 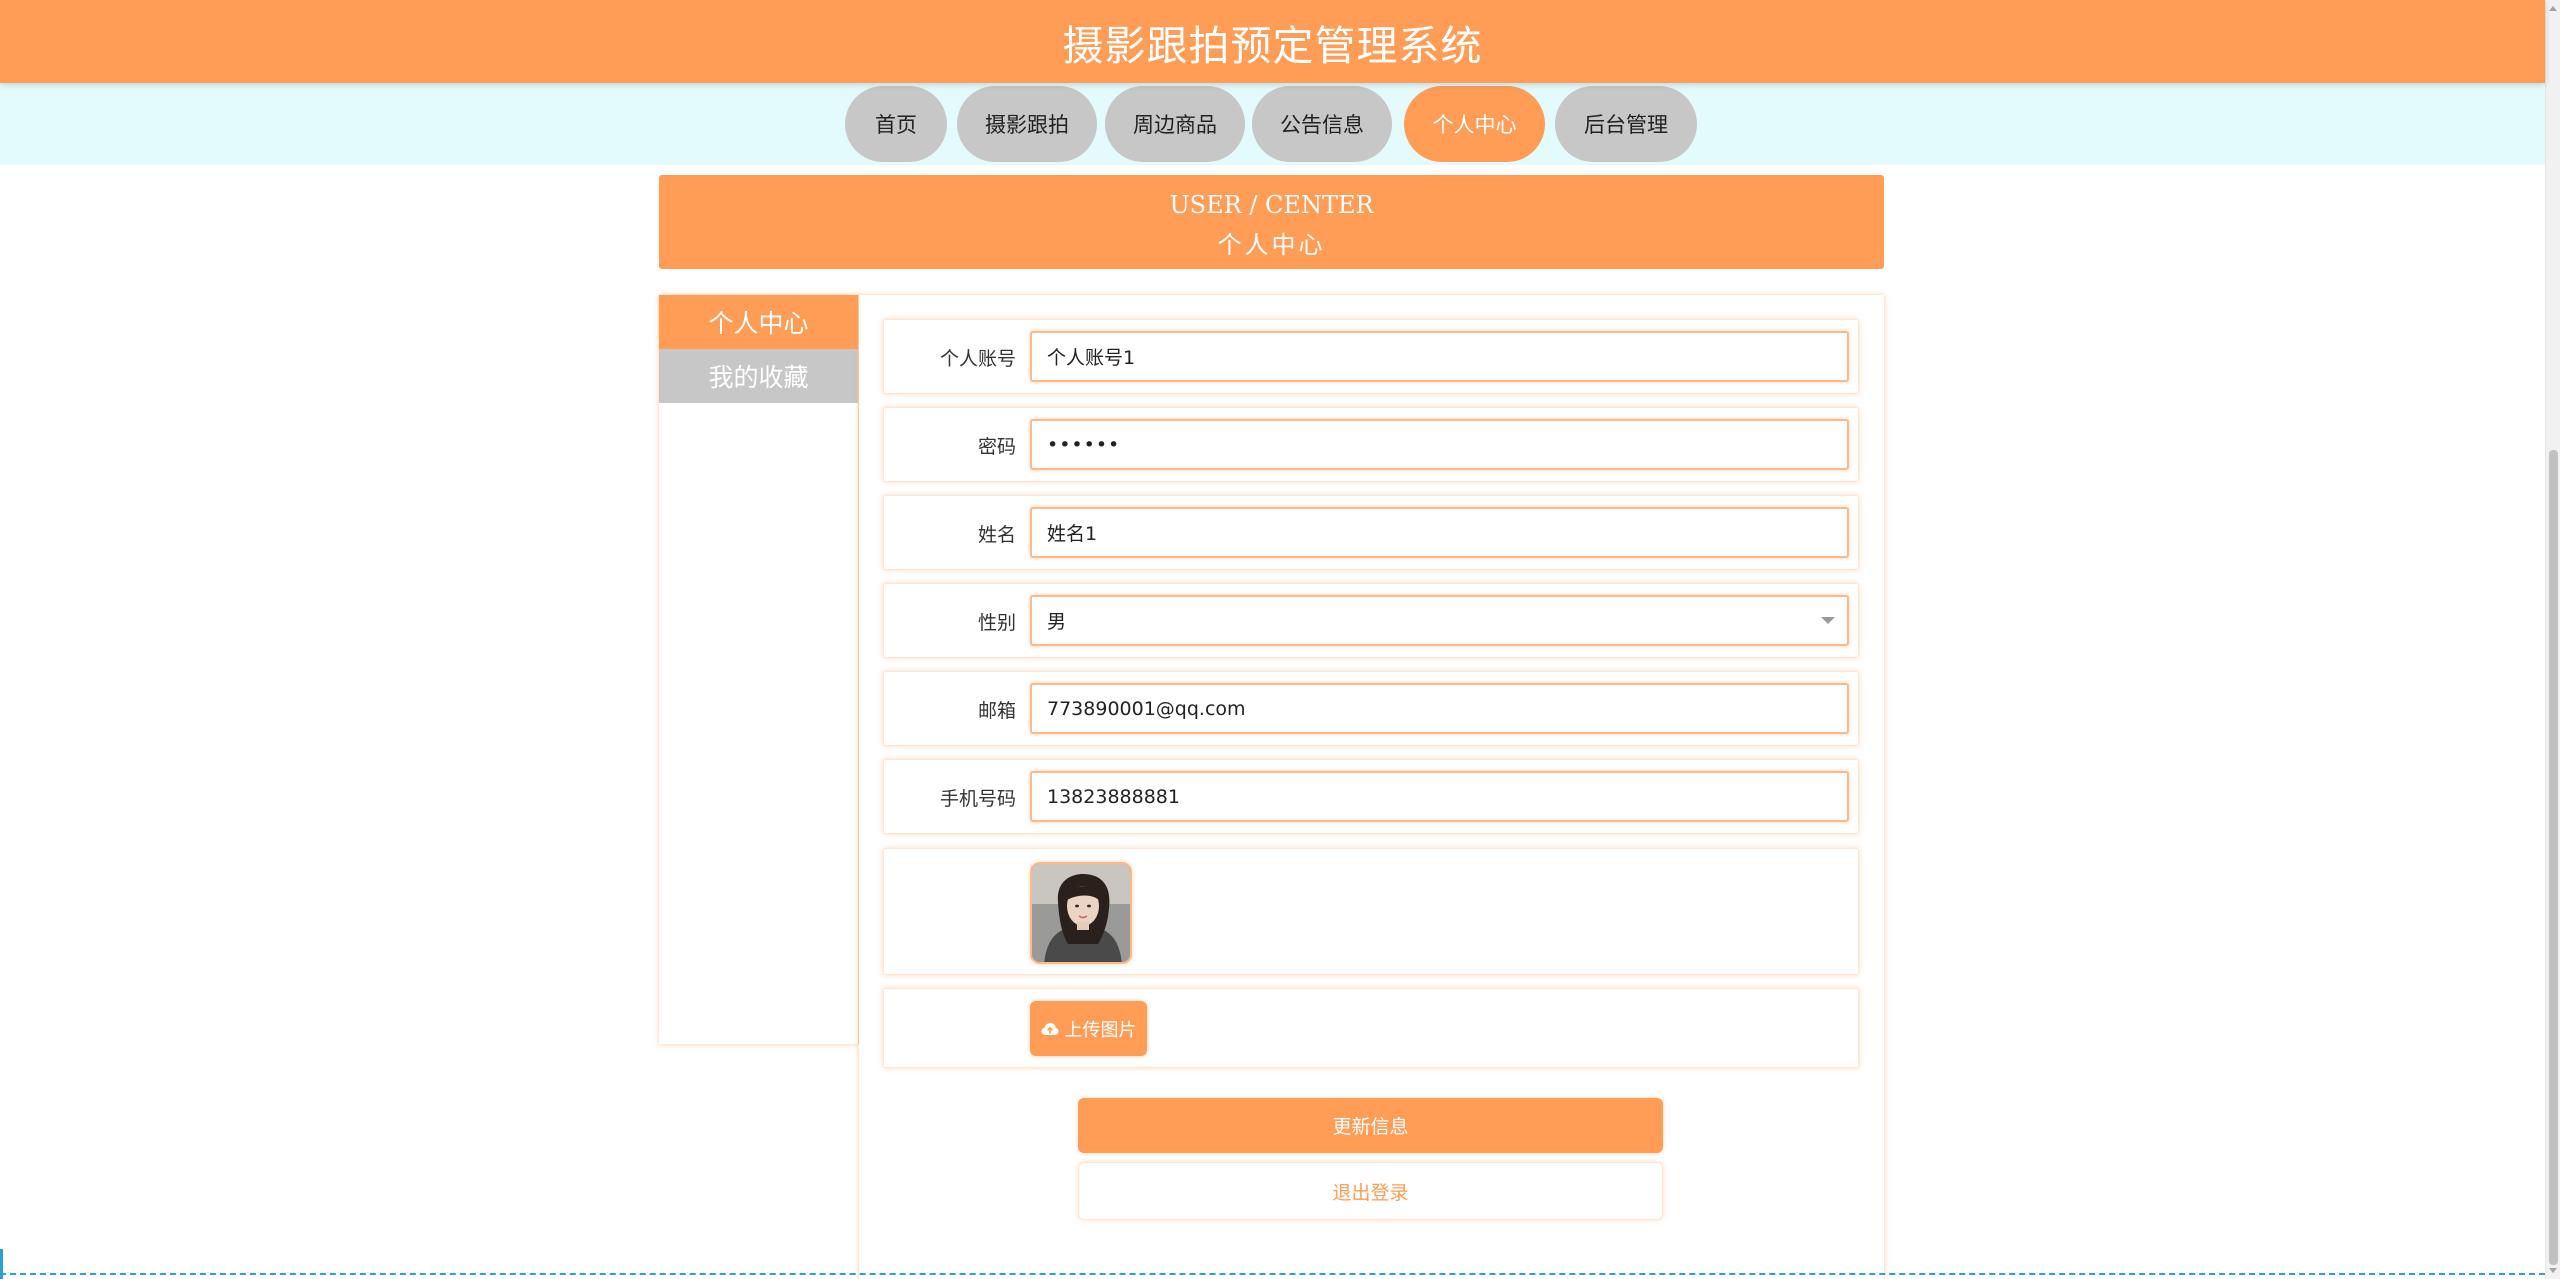 What do you see at coordinates (1100, 1030) in the screenshot?
I see `upload-image-label: 上传图片` at bounding box center [1100, 1030].